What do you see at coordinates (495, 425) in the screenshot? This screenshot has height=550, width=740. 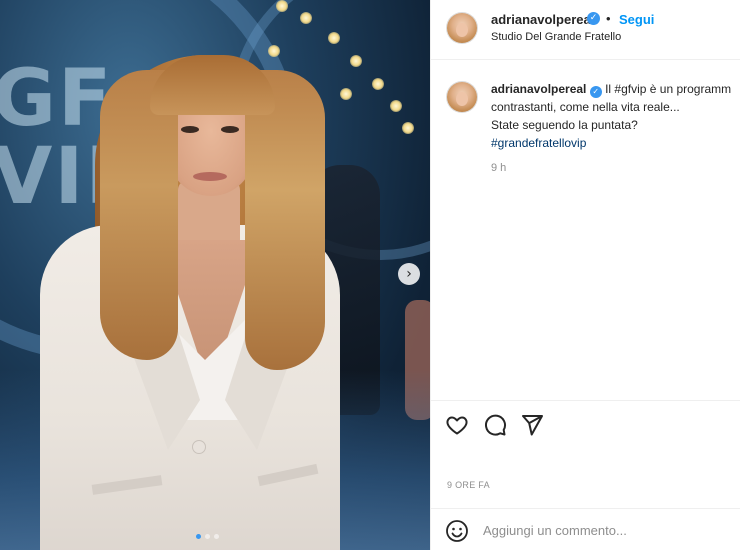 I see `comment-icon` at bounding box center [495, 425].